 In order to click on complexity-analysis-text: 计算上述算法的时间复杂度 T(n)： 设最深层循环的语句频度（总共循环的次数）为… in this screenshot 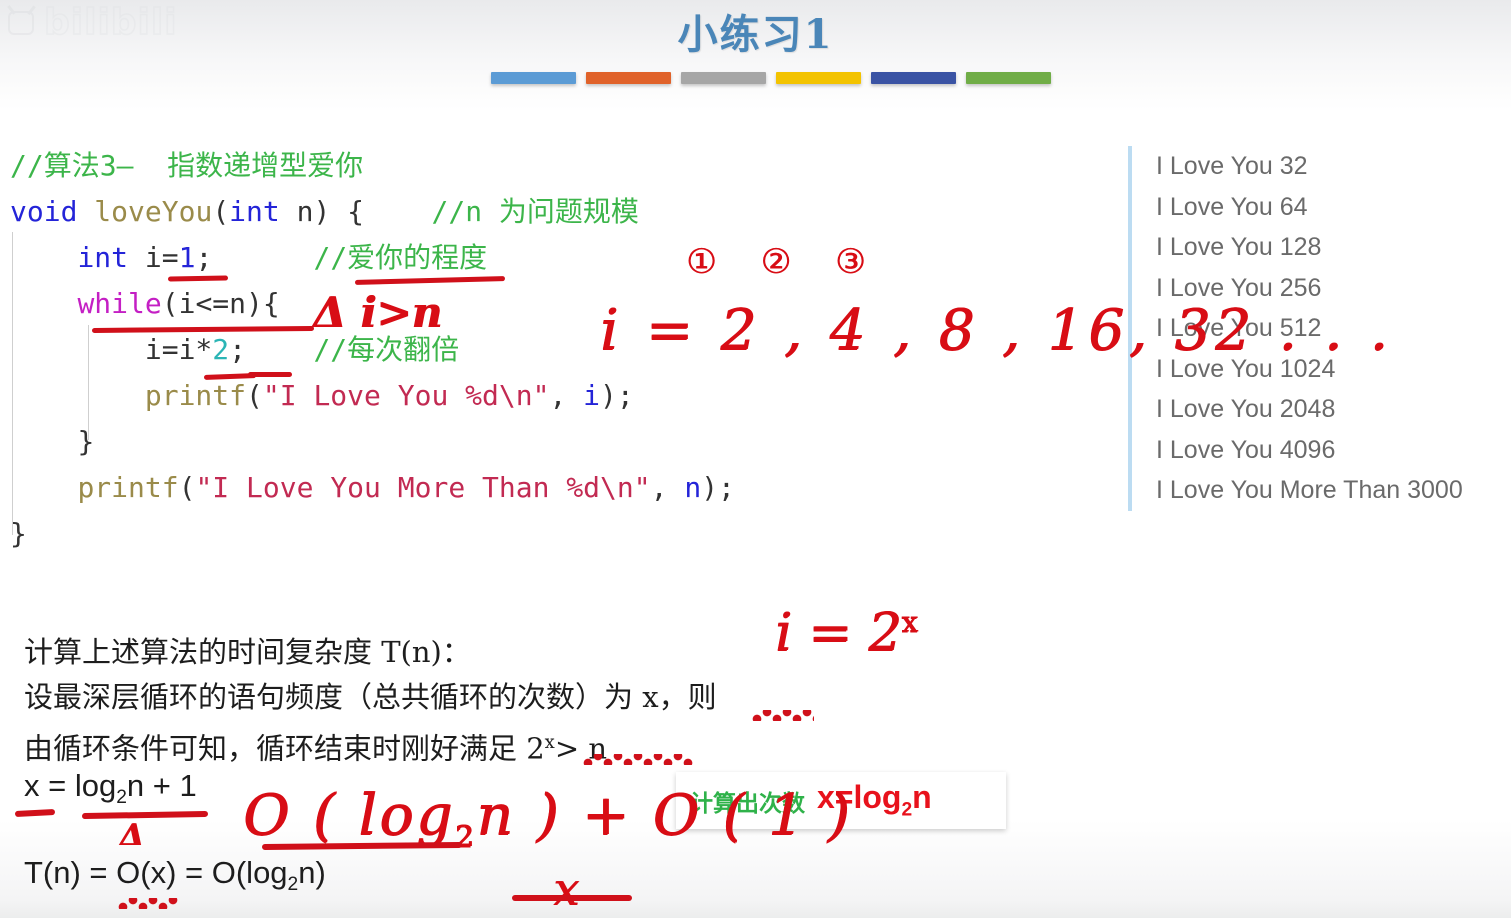, I will do `click(370, 701)`.